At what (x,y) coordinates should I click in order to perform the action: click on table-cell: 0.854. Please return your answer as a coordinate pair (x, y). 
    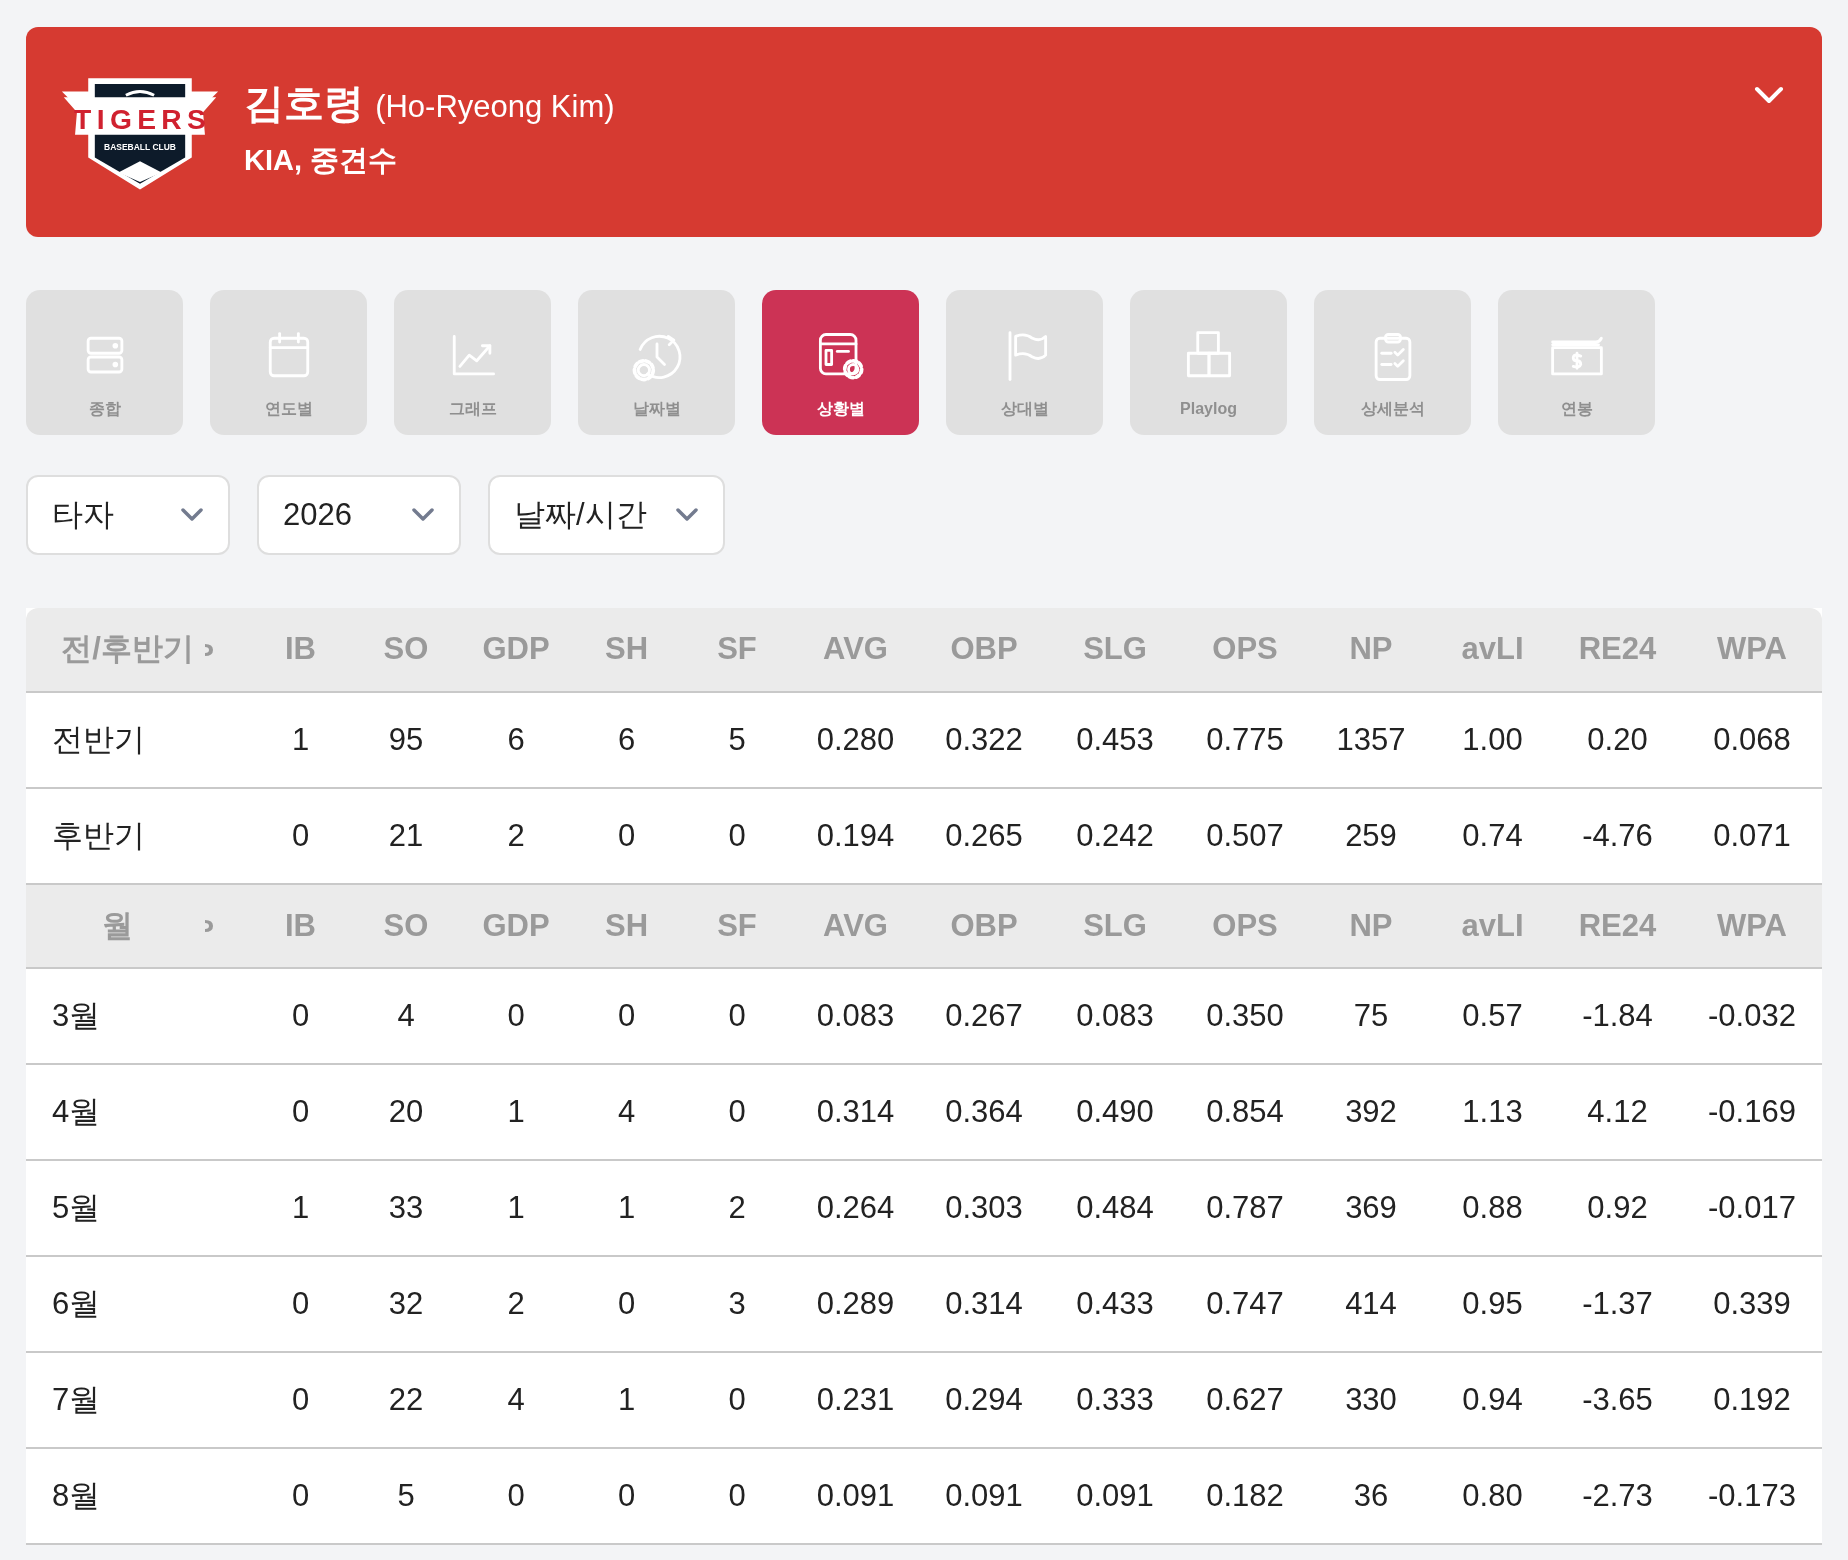
    Looking at the image, I should click on (1245, 1112).